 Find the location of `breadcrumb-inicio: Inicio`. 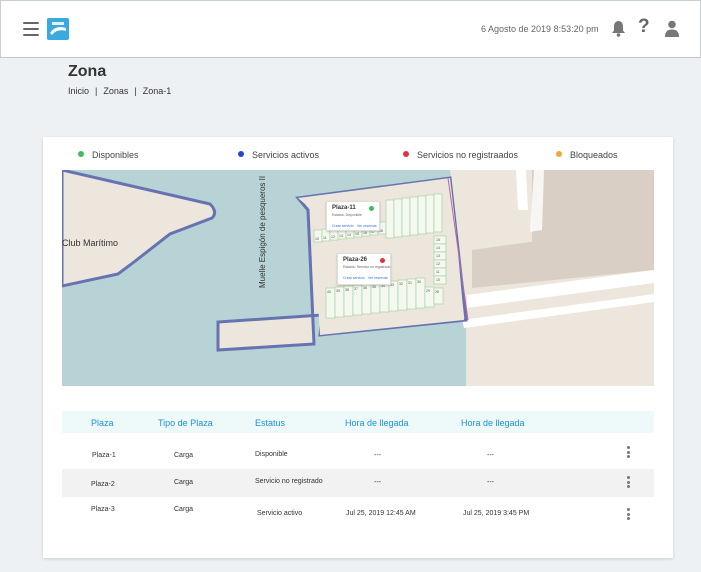

breadcrumb-inicio: Inicio is located at coordinates (78, 91).